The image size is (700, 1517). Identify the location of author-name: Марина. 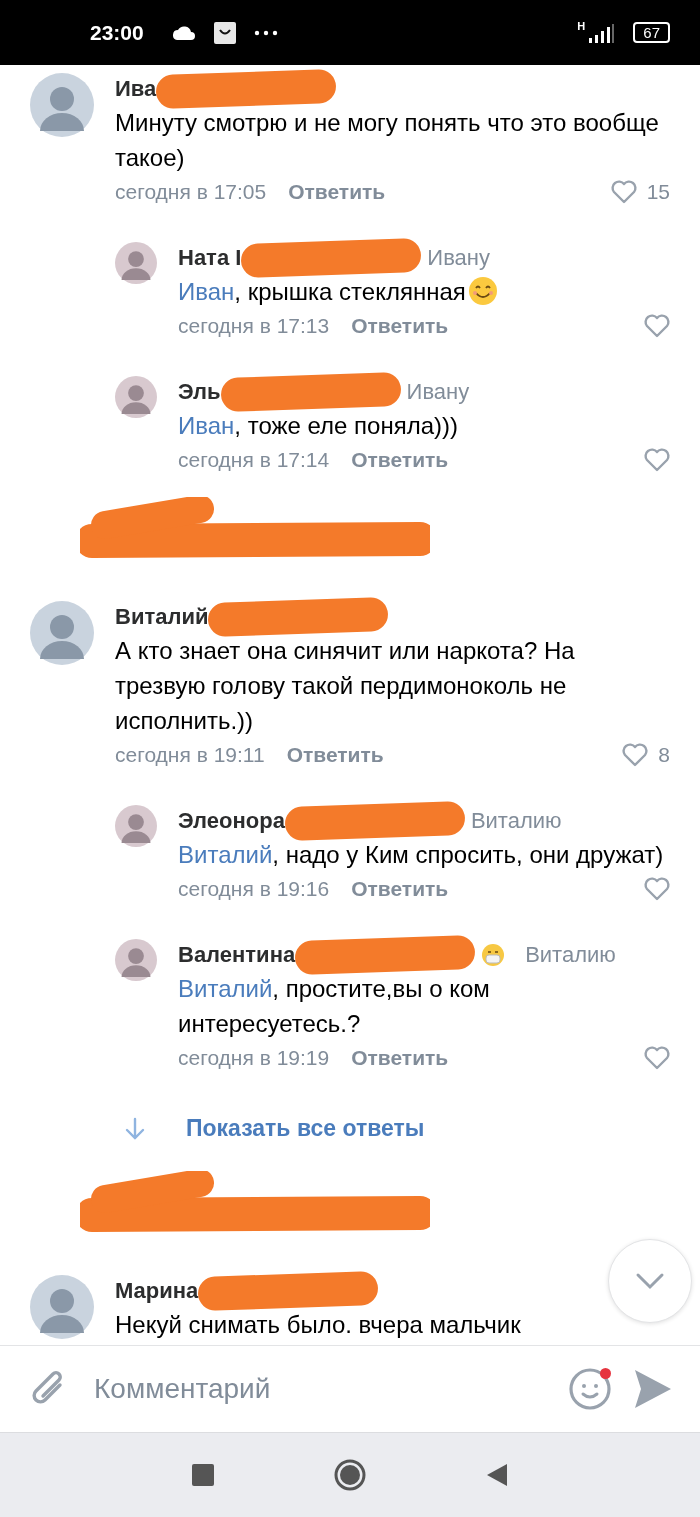
(157, 1291).